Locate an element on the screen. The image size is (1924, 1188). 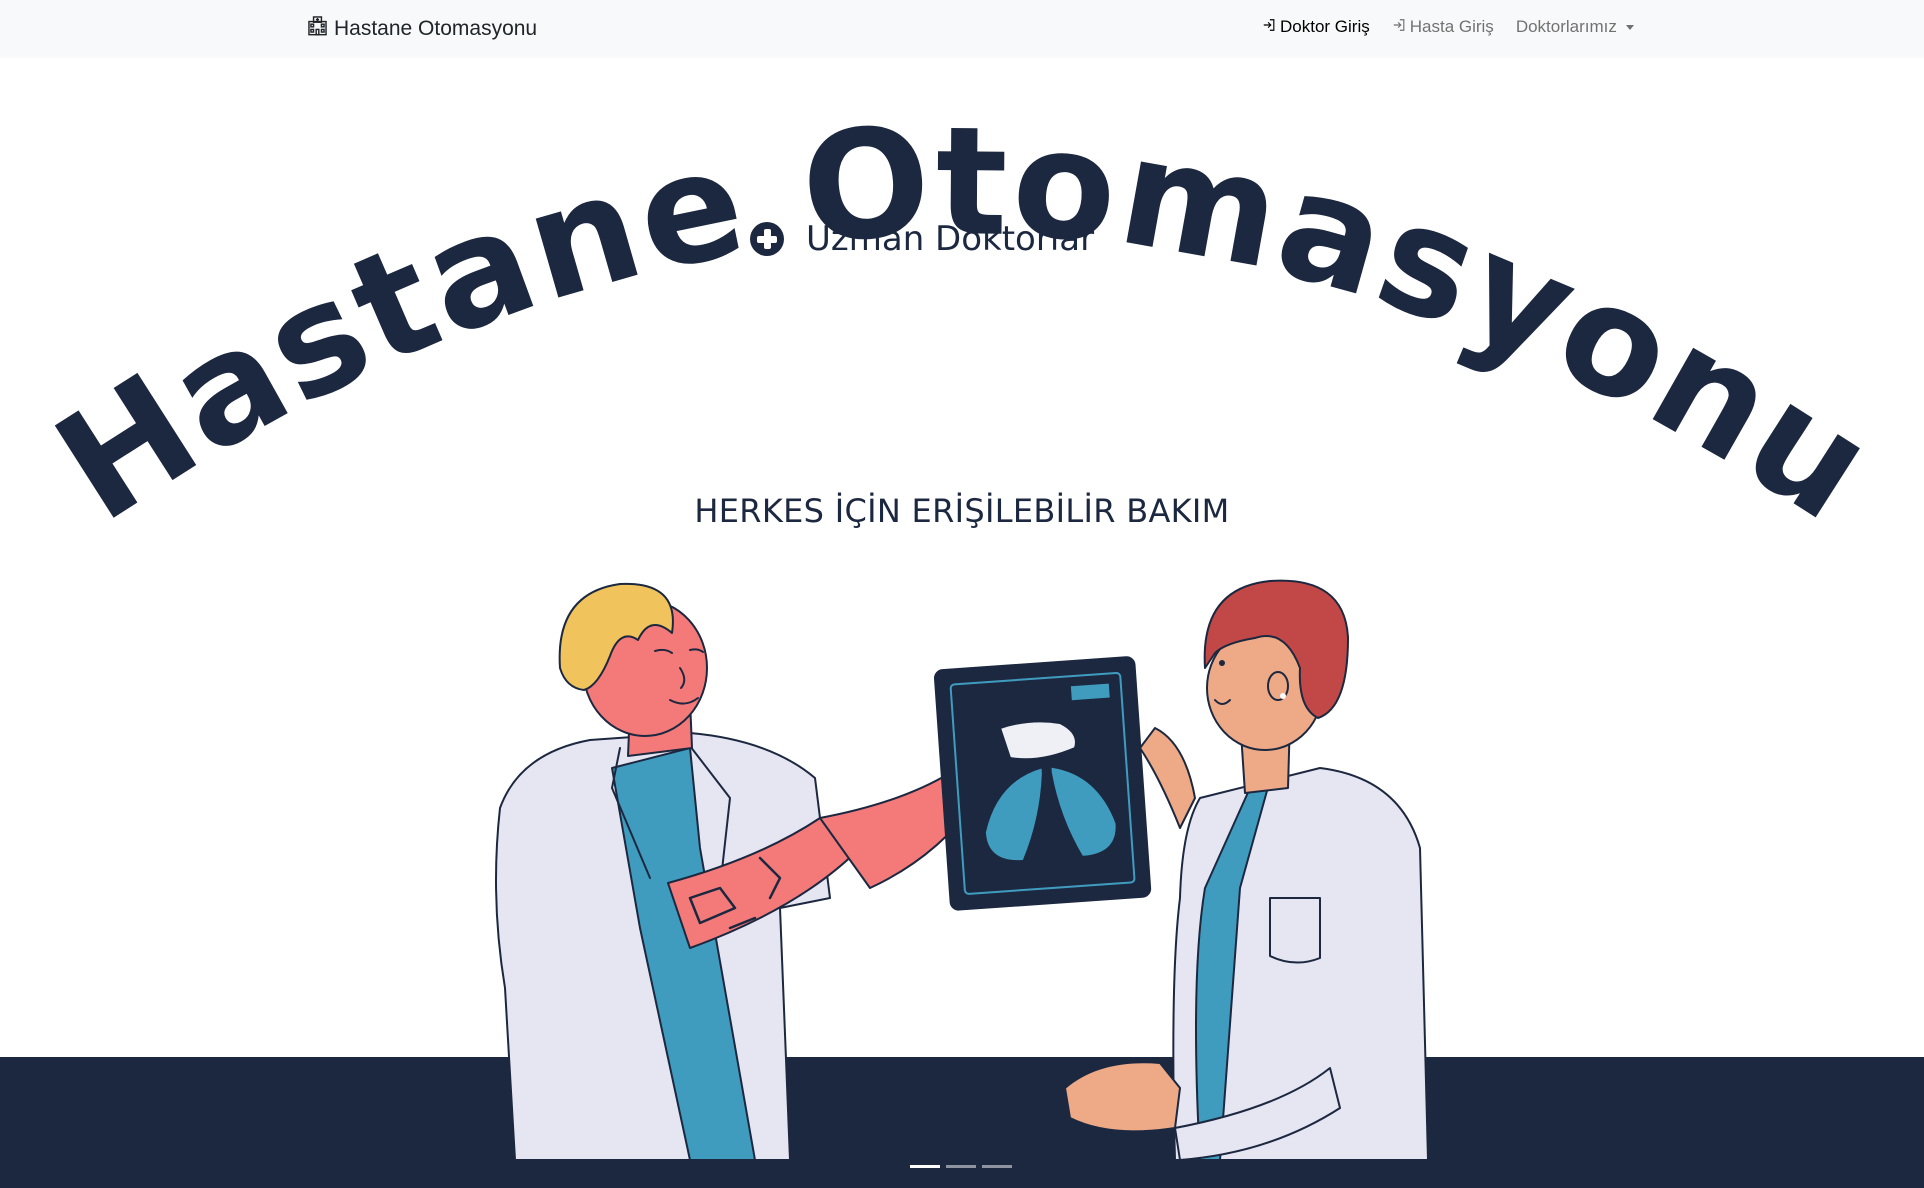
navbar-links: Doktor Giriş Hasta Giriş Doktorlarımız is located at coordinates (1459, 27).